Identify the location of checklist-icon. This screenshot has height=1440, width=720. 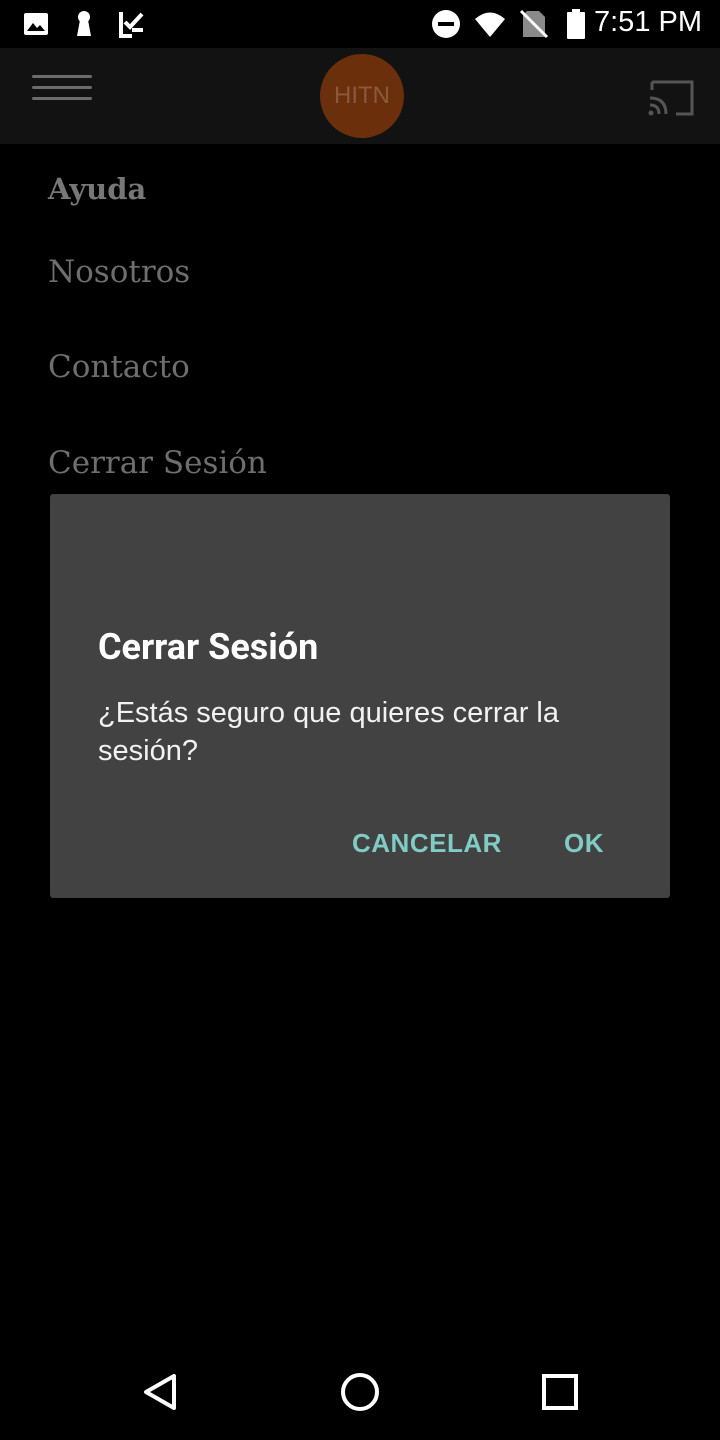
(131, 25).